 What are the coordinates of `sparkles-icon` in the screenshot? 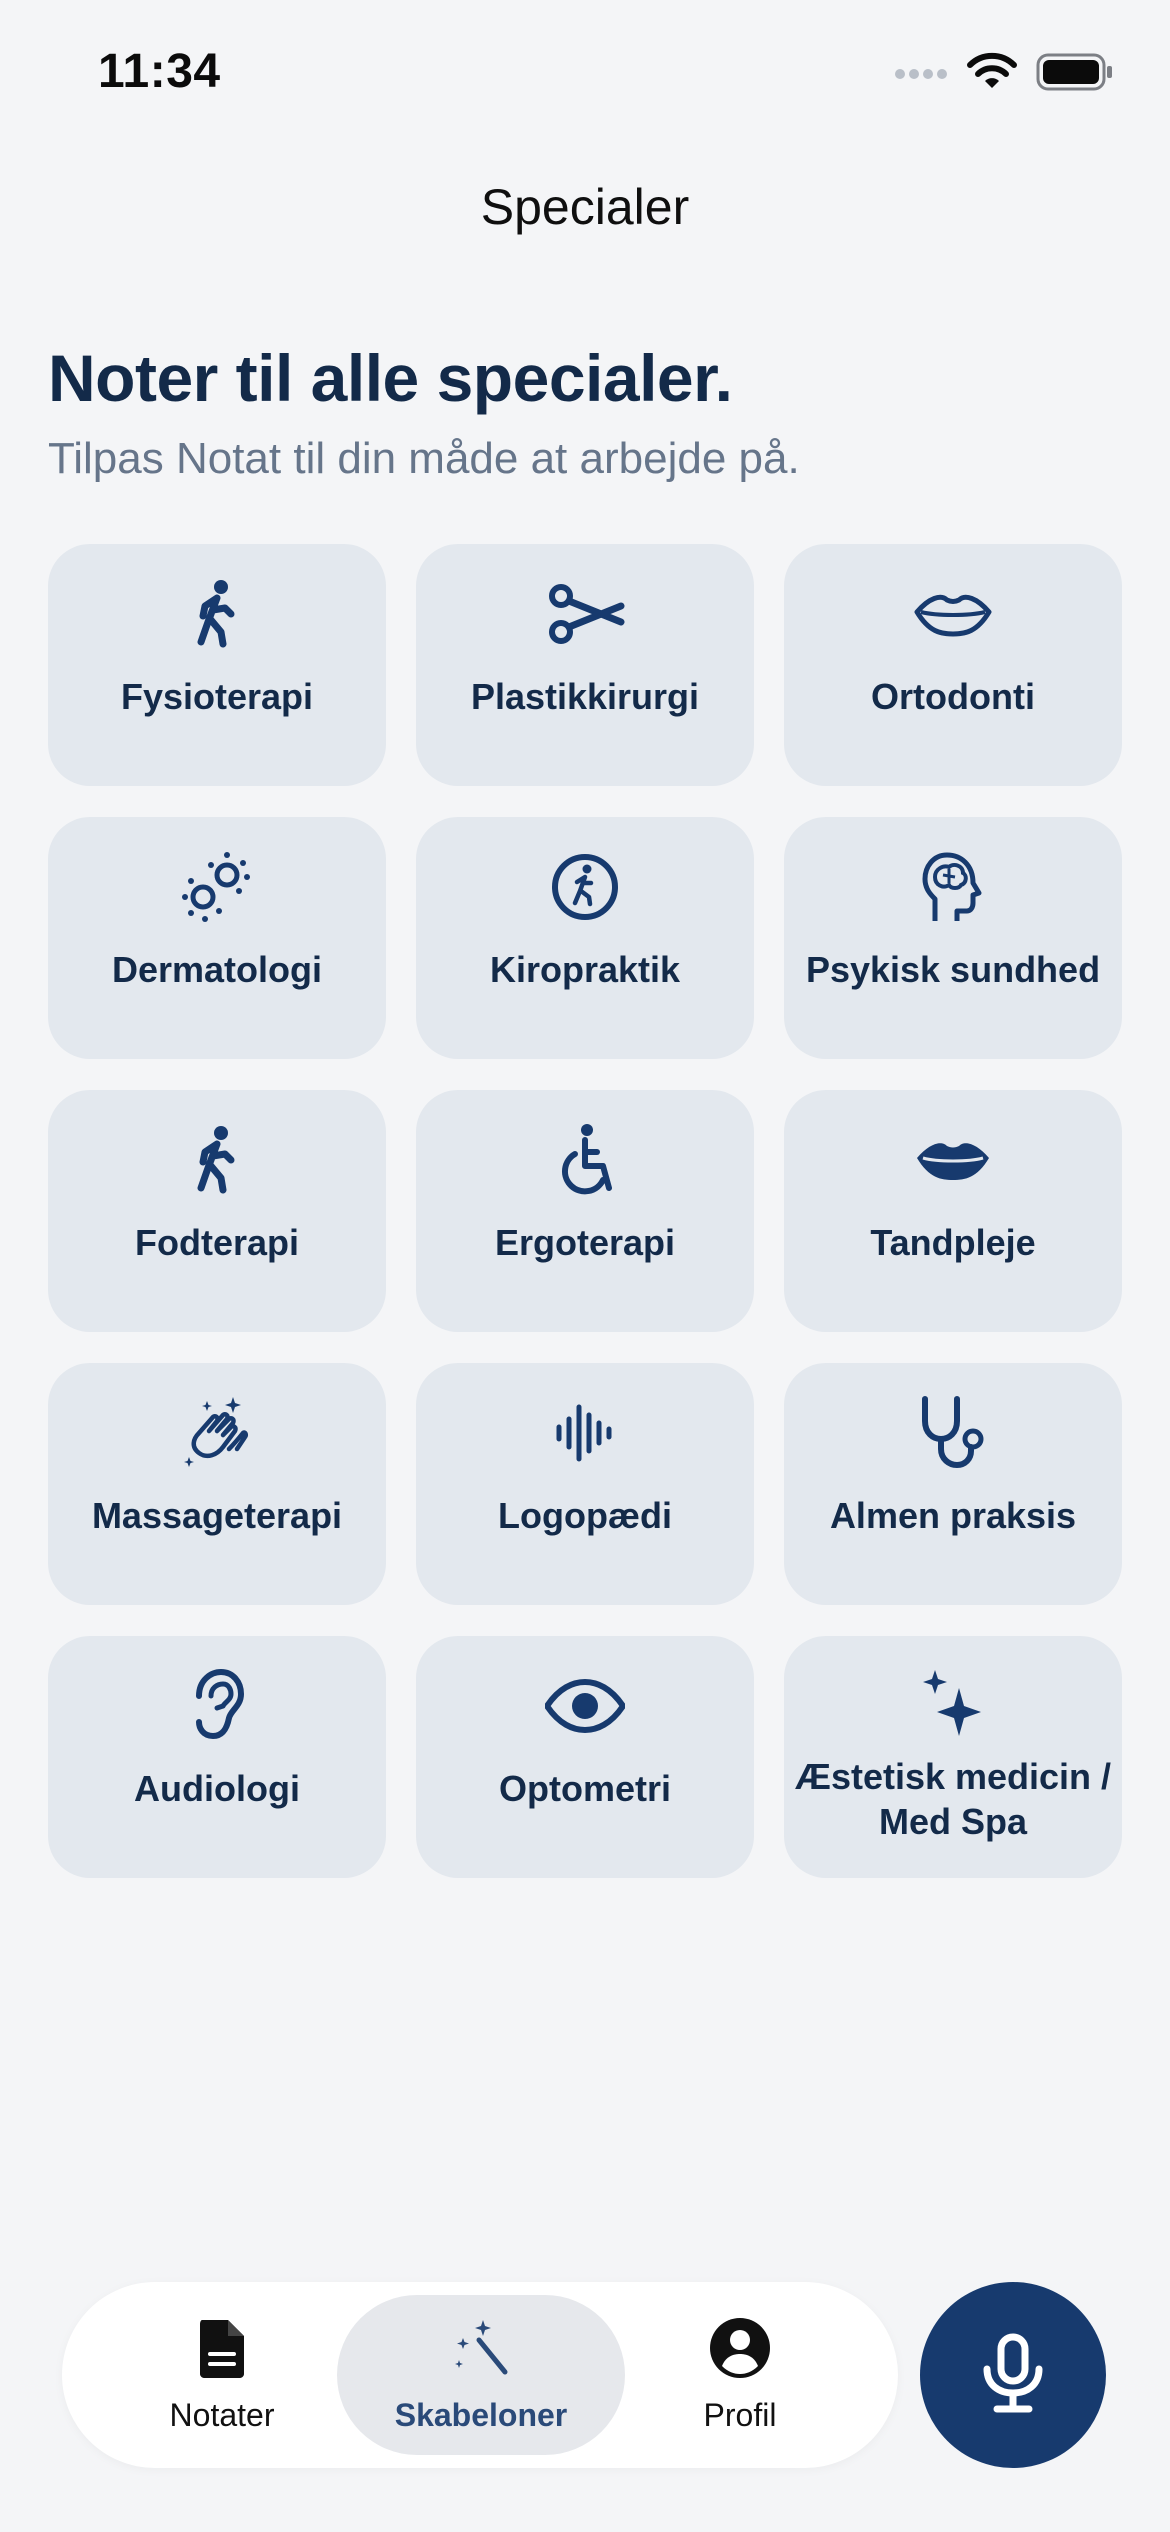 It's located at (953, 1706).